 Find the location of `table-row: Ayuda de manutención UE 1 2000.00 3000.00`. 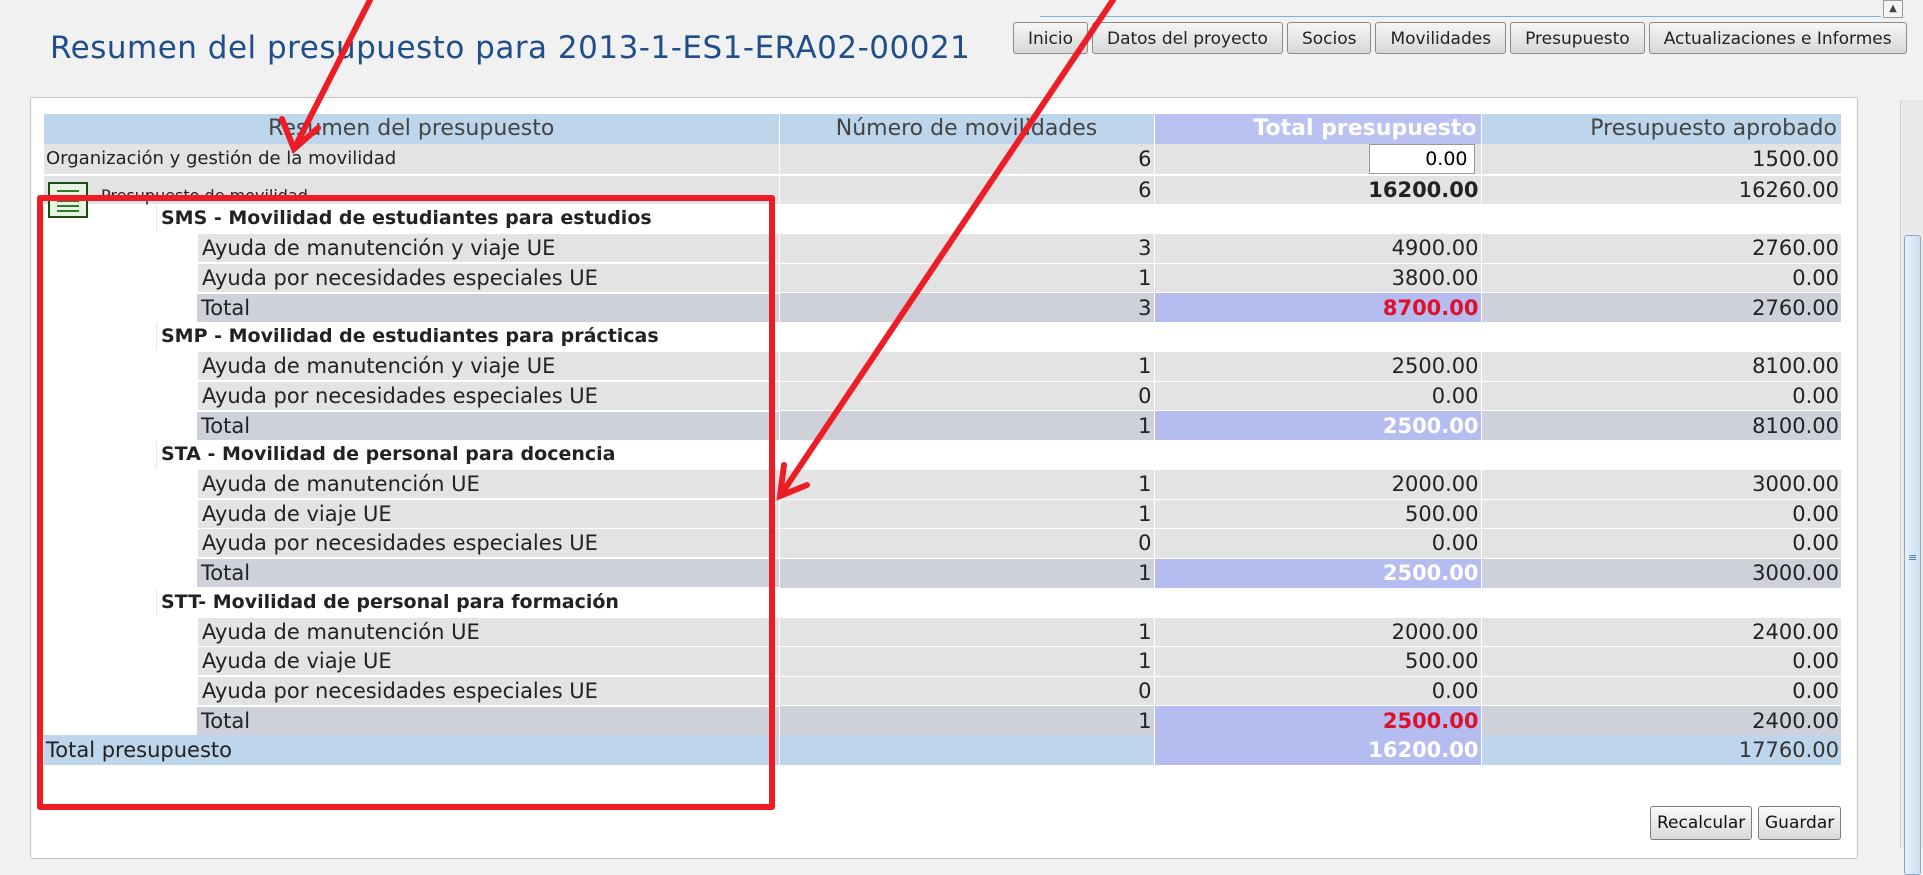

table-row: Ayuda de manutención UE 1 2000.00 3000.00 is located at coordinates (942, 484).